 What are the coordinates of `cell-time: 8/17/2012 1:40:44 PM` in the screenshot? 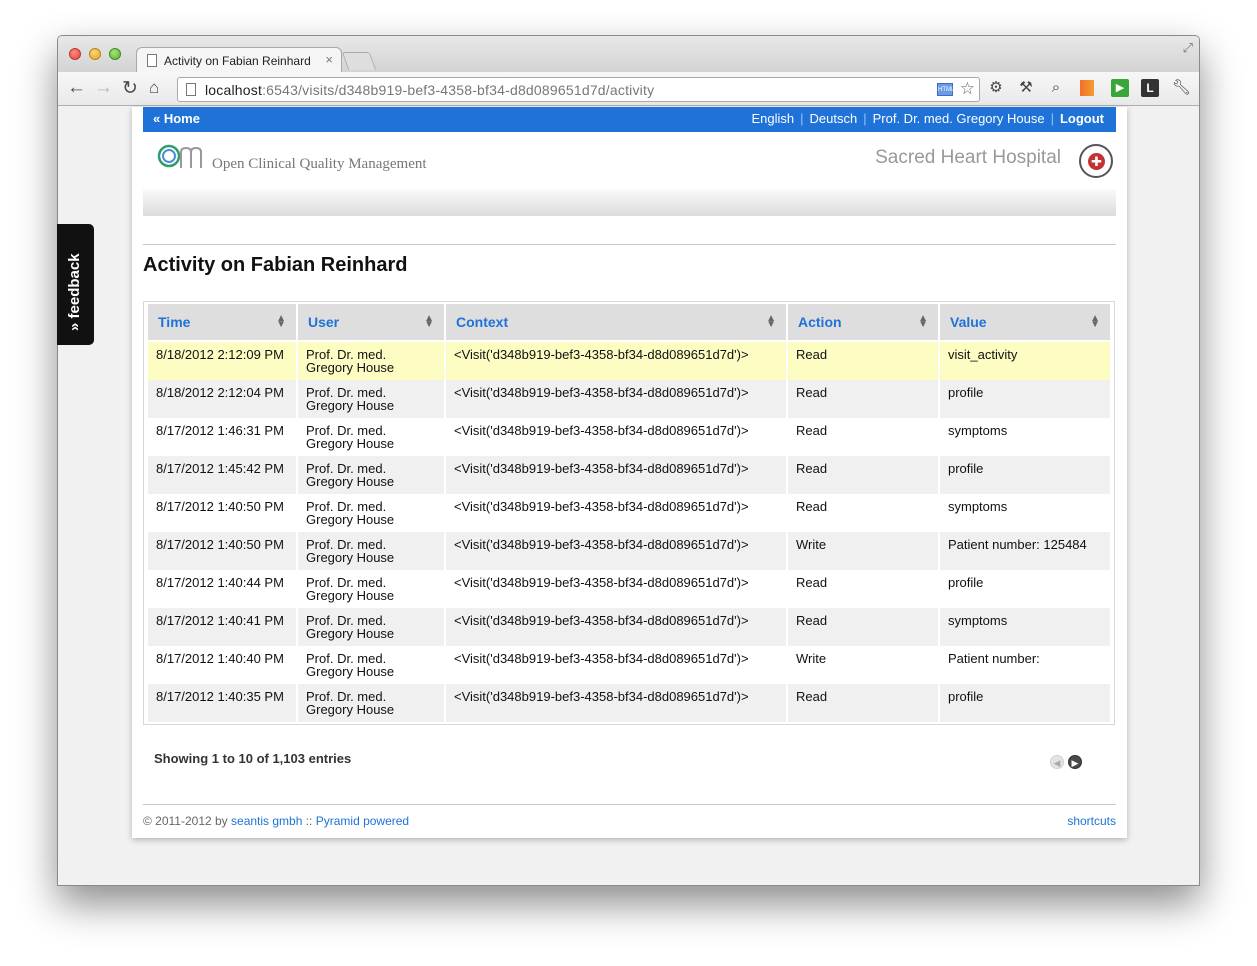 It's located at (222, 589).